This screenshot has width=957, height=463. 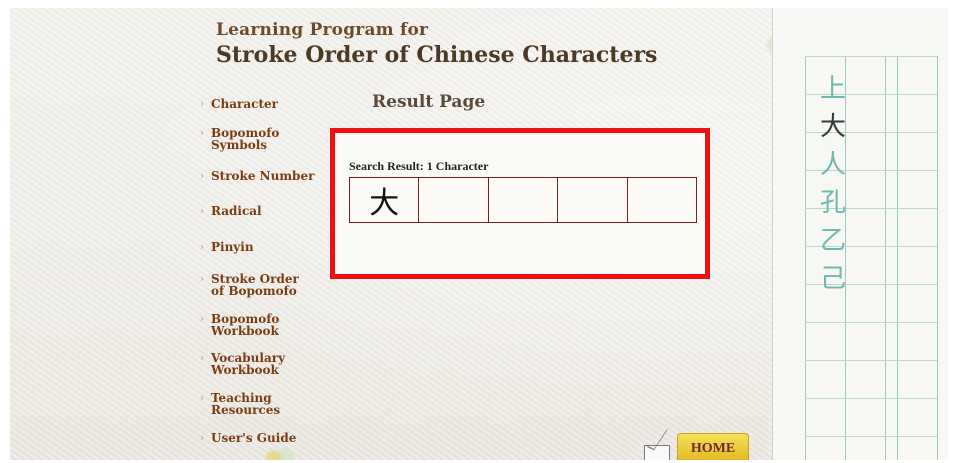 I want to click on search-result-label: Search Result: 1 Character, so click(x=419, y=166).